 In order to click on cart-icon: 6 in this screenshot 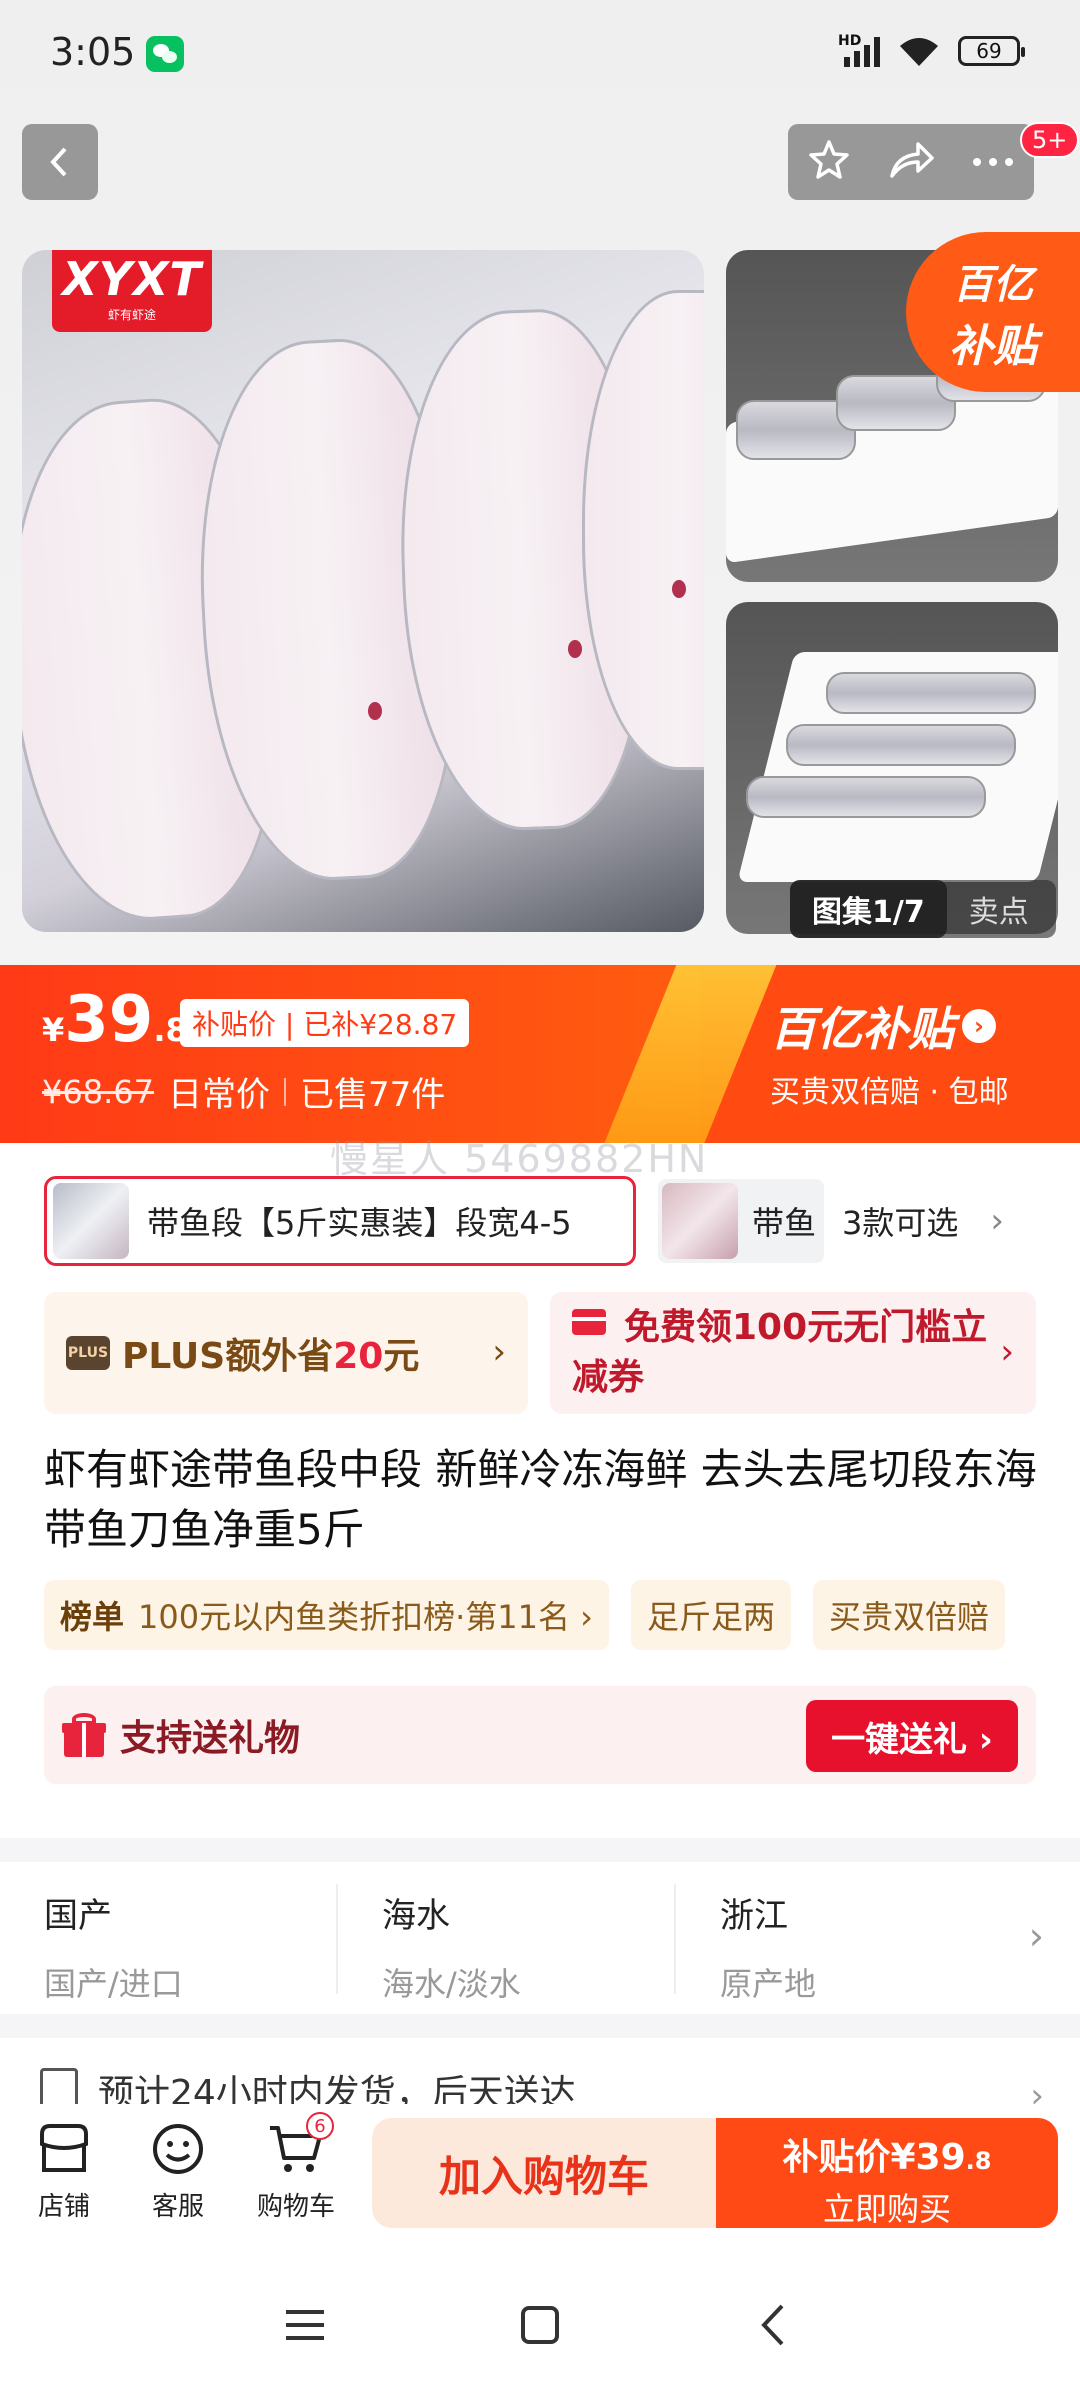, I will do `click(301, 2144)`.